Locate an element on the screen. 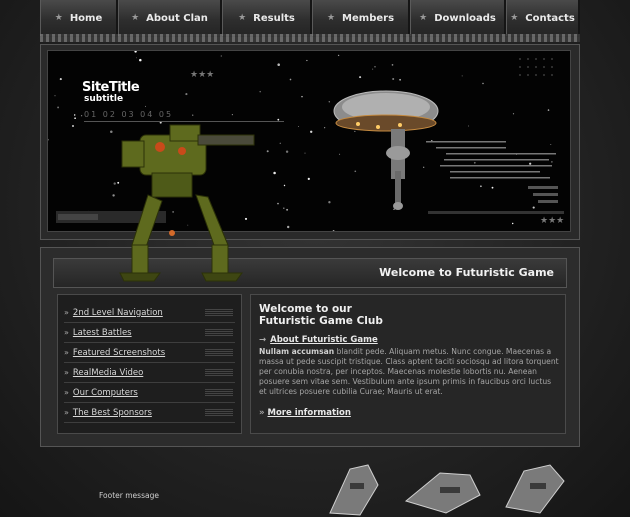 The height and width of the screenshot is (517, 630). more-information-link: » More information is located at coordinates (305, 413).